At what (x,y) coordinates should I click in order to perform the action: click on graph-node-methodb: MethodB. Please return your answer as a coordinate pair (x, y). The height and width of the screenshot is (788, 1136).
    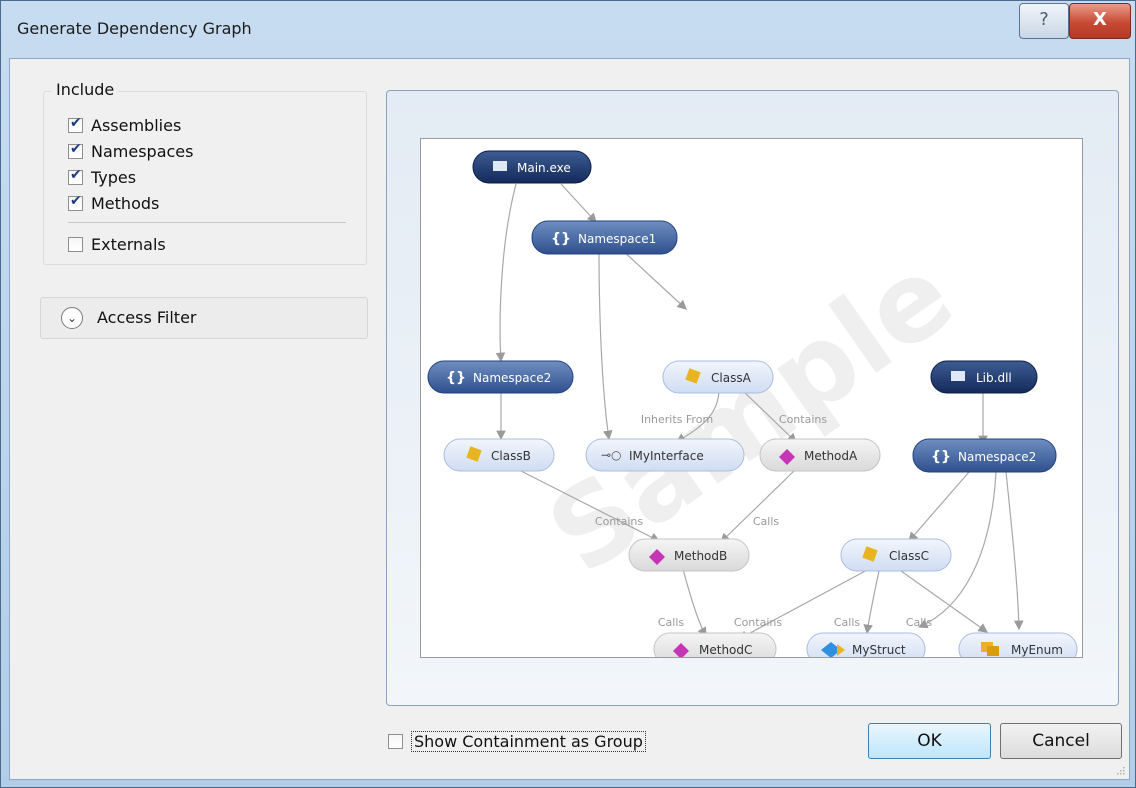
    Looking at the image, I should click on (689, 555).